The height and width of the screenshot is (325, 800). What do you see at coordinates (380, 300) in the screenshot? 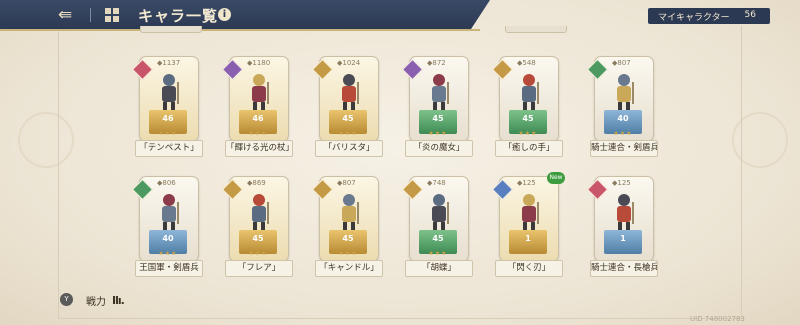
I see `sort-bar: Y 戦力 Ilı.` at bounding box center [380, 300].